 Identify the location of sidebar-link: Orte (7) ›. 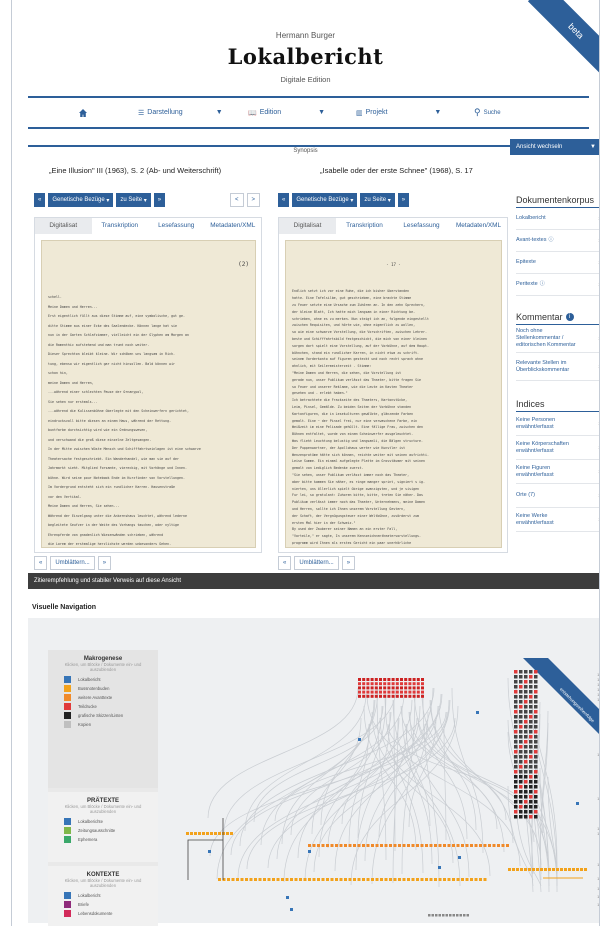
(557, 496).